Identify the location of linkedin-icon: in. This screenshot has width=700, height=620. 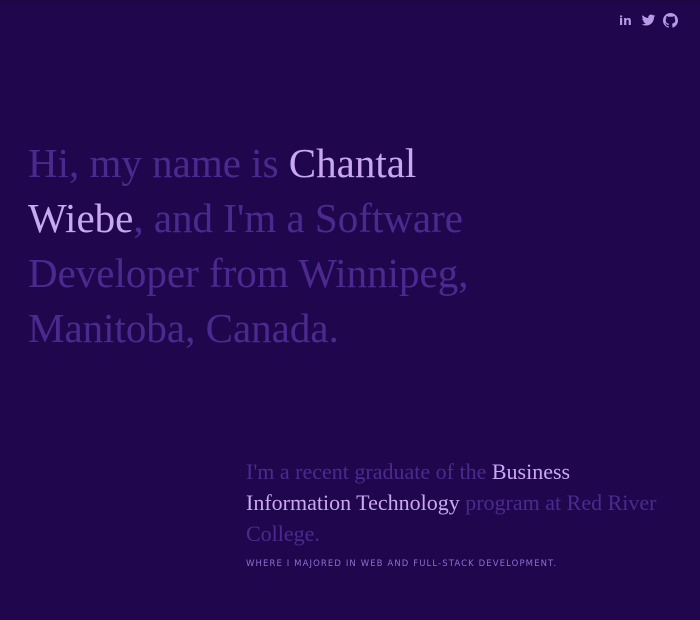
(625, 21).